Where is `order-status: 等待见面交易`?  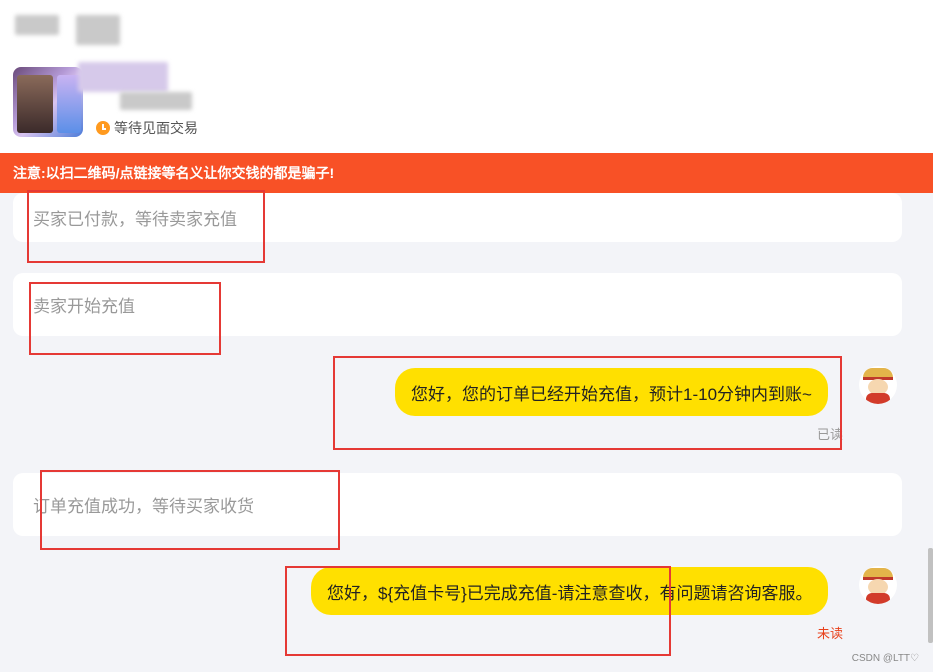 order-status: 等待见面交易 is located at coordinates (147, 128).